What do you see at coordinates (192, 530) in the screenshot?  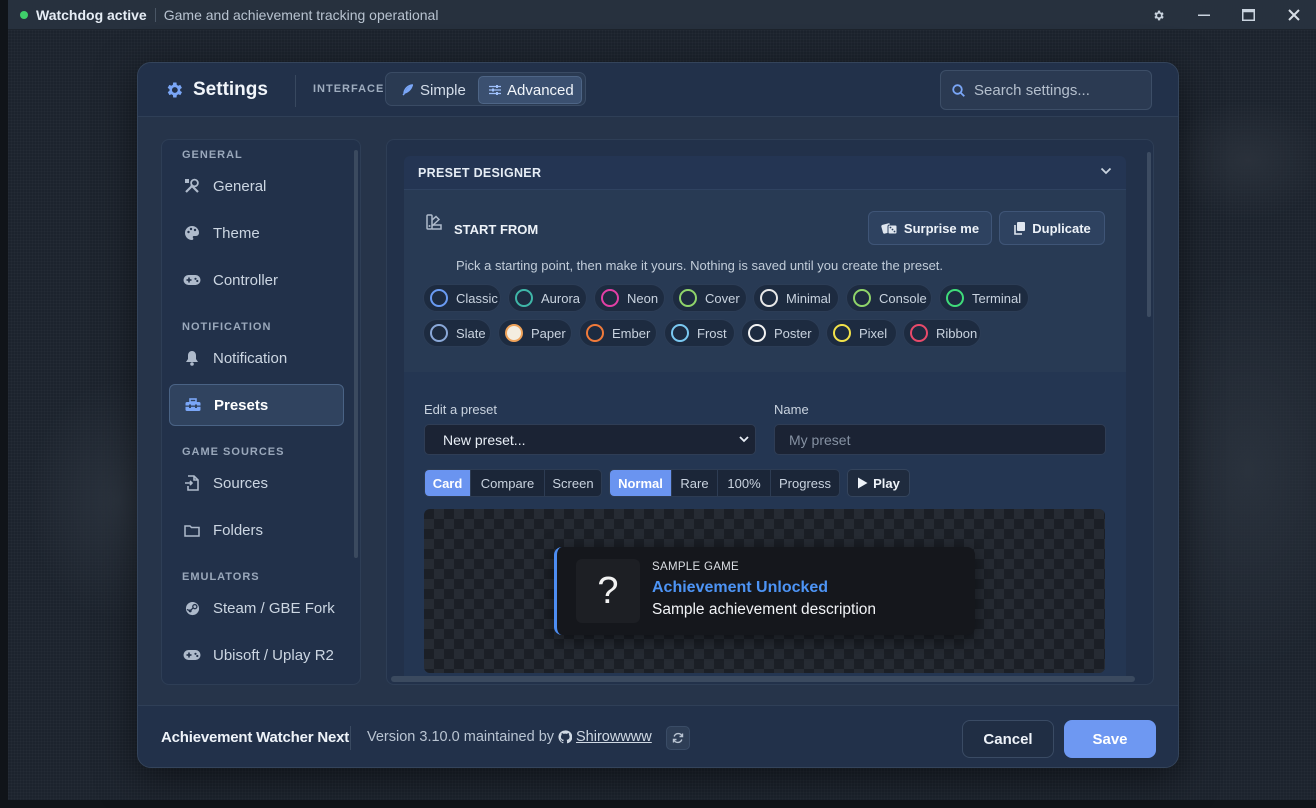 I see `folder-icon` at bounding box center [192, 530].